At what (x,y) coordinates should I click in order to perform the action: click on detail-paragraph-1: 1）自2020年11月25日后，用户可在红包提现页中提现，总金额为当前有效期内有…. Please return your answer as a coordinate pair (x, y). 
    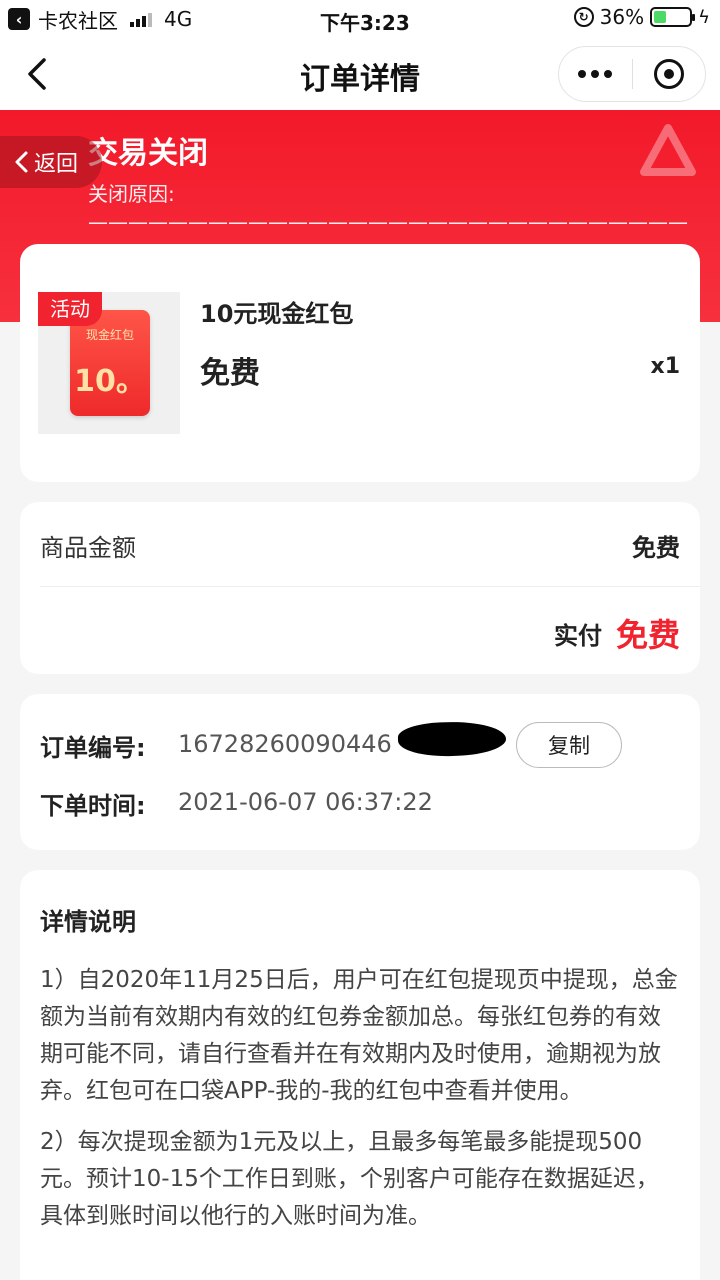
    Looking at the image, I should click on (359, 1035).